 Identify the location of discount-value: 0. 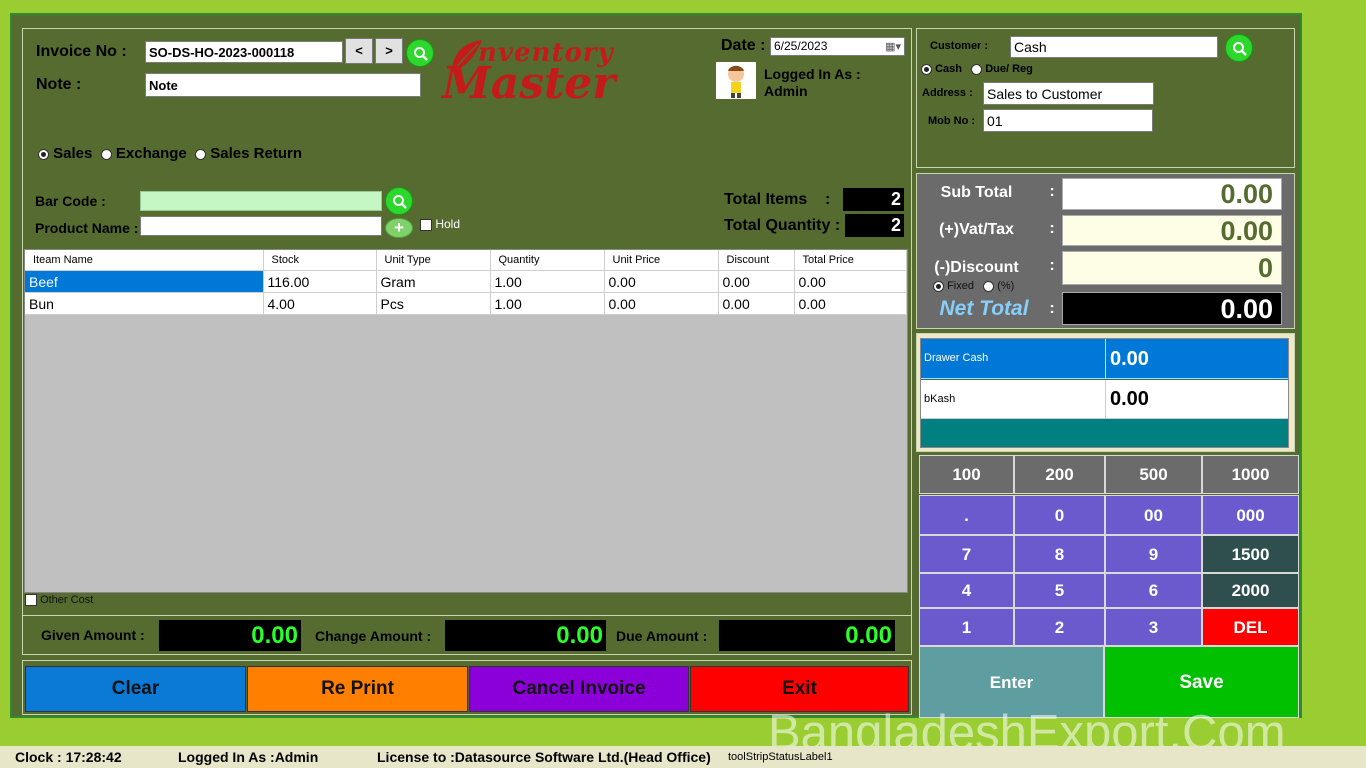
(1172, 268).